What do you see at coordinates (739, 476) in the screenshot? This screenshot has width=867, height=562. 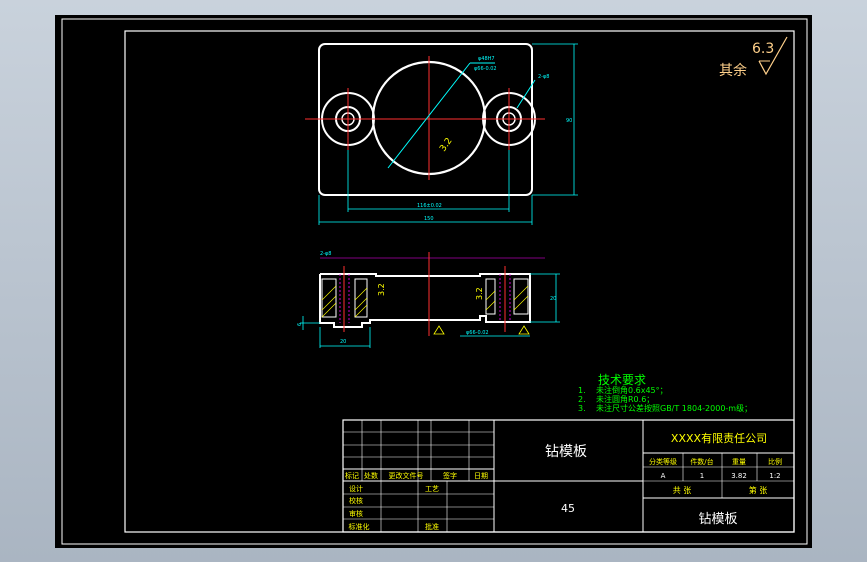 I see `svg-text: 3.82` at bounding box center [739, 476].